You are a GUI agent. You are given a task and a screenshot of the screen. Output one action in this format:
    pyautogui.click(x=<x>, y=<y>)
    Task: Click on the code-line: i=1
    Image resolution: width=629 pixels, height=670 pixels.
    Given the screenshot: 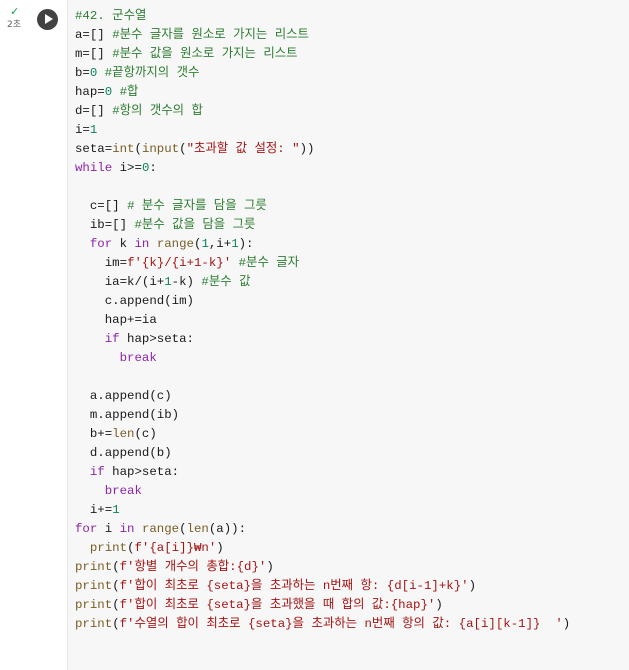 What is the action you would take?
    pyautogui.click(x=322, y=130)
    